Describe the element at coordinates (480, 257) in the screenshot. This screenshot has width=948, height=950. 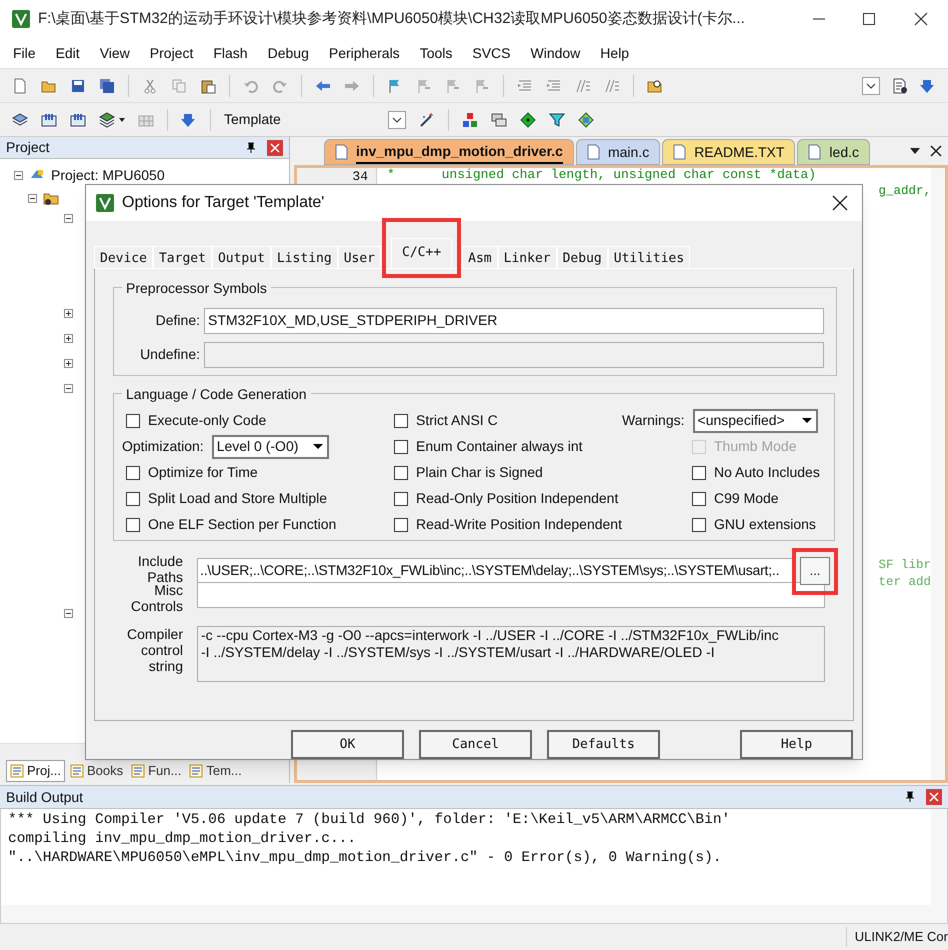
I see `dialog-tab: Asm` at that location.